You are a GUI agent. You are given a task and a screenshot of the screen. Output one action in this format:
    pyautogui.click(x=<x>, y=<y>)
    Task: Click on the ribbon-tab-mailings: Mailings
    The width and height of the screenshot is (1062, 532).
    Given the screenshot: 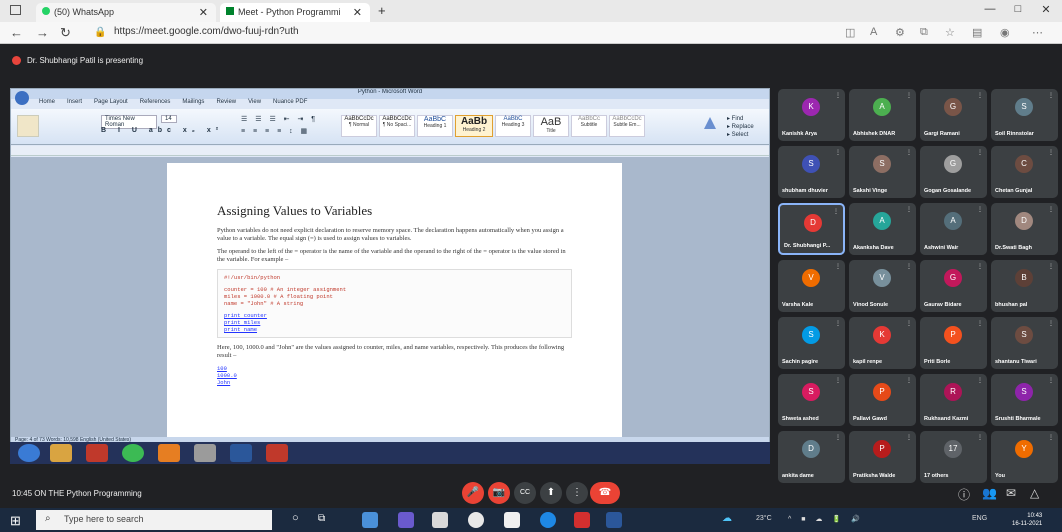 What is the action you would take?
    pyautogui.click(x=193, y=104)
    